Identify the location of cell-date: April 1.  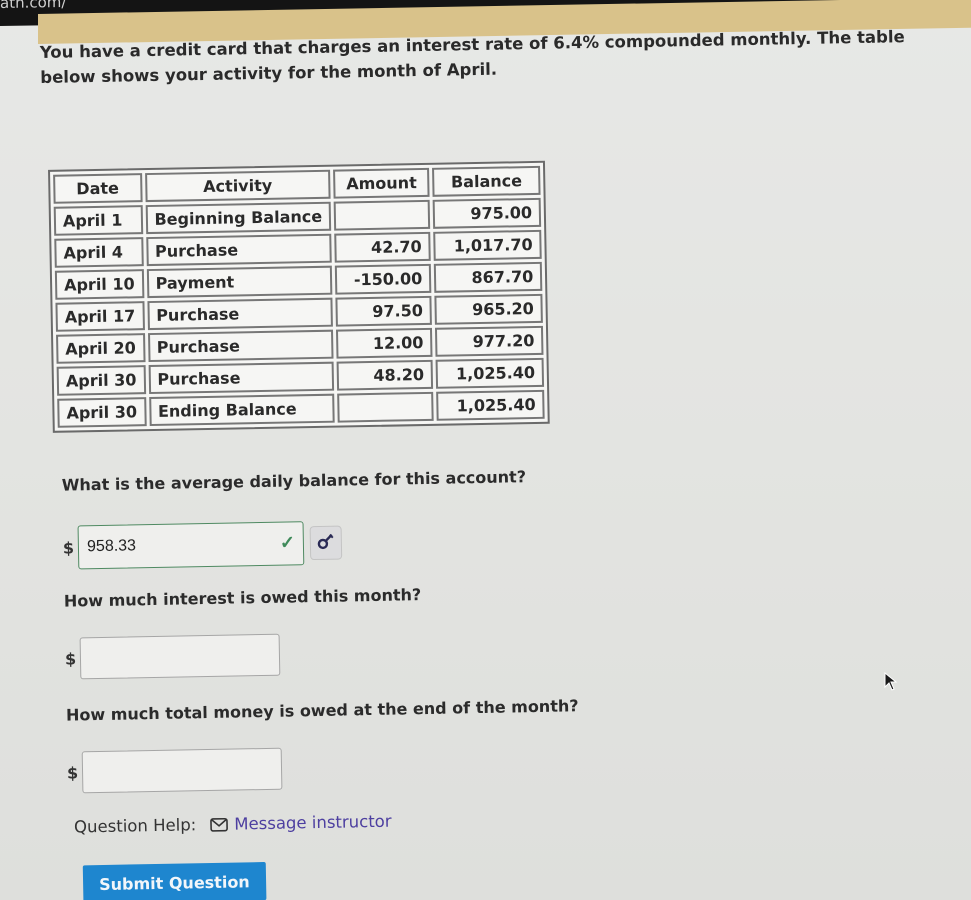
(98, 220).